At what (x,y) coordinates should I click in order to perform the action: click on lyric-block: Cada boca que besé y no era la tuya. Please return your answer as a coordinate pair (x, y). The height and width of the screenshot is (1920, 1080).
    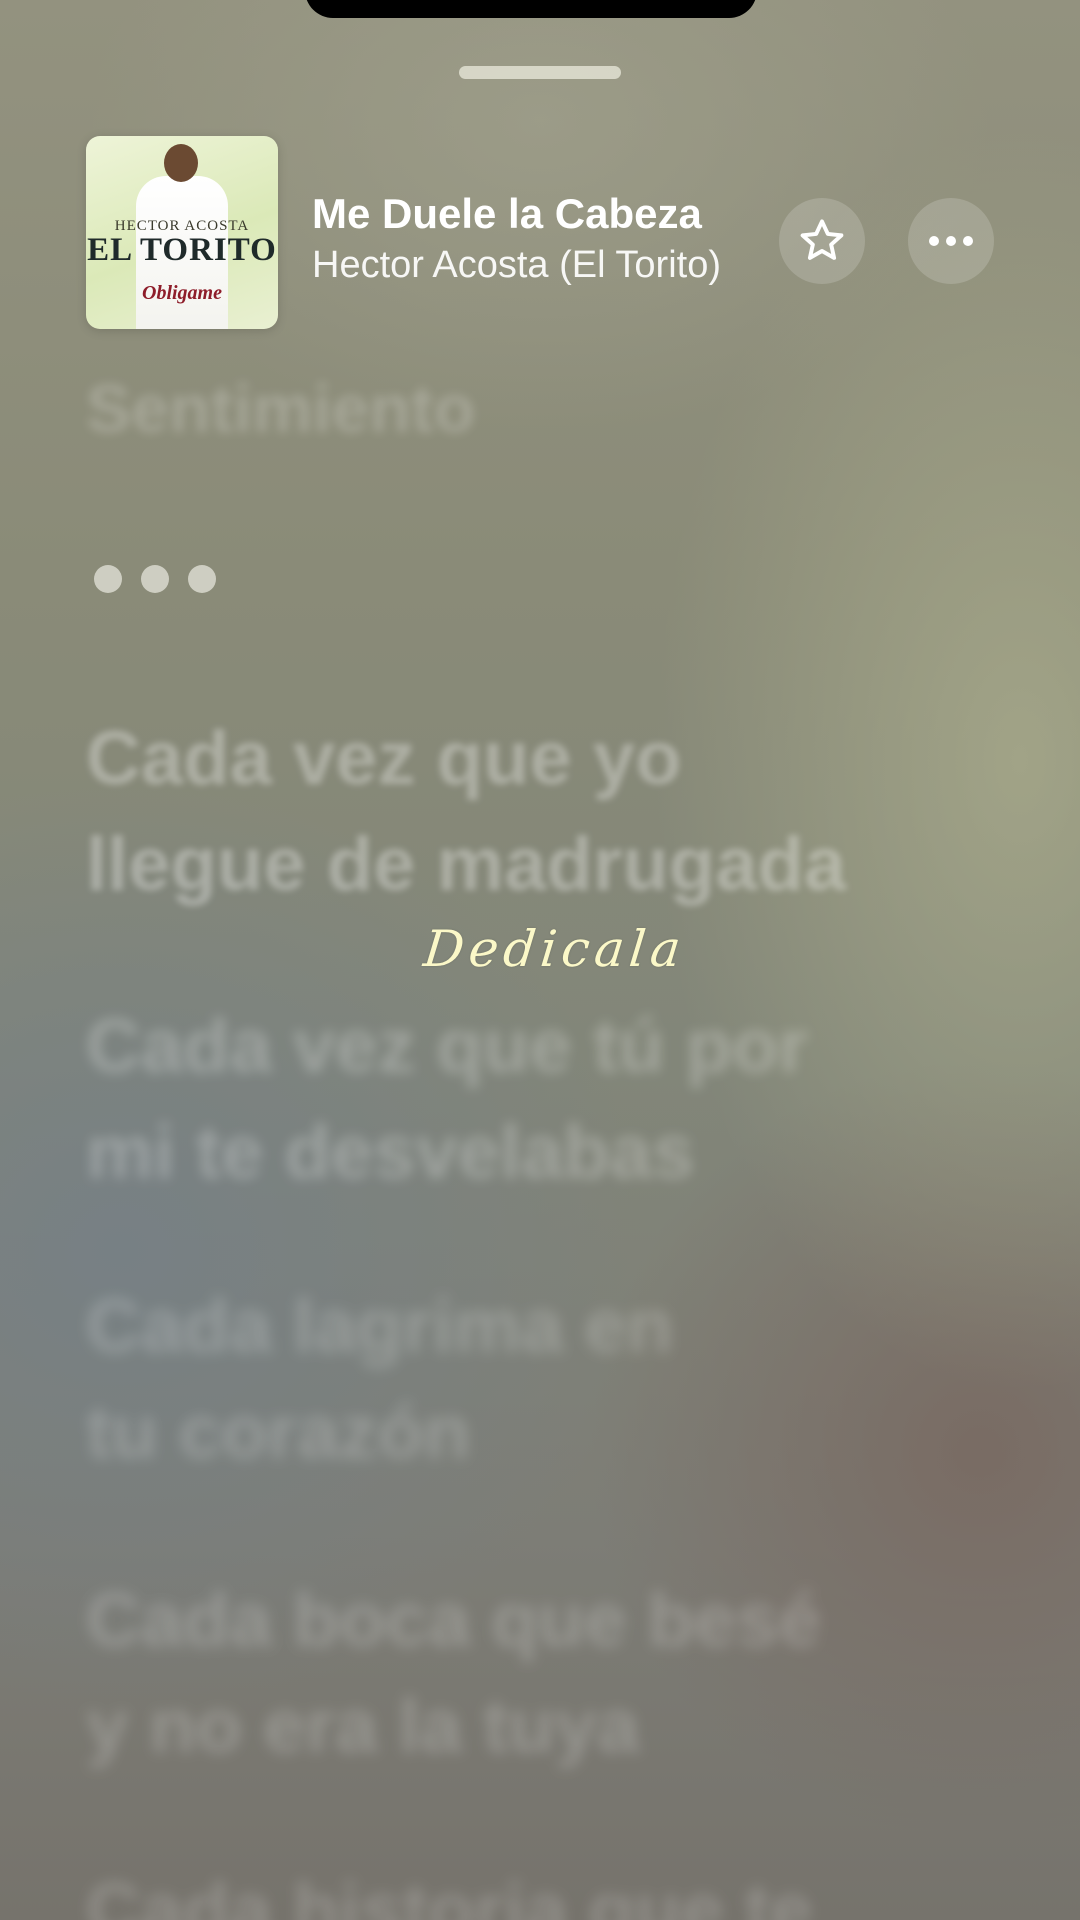
    Looking at the image, I should click on (453, 1674).